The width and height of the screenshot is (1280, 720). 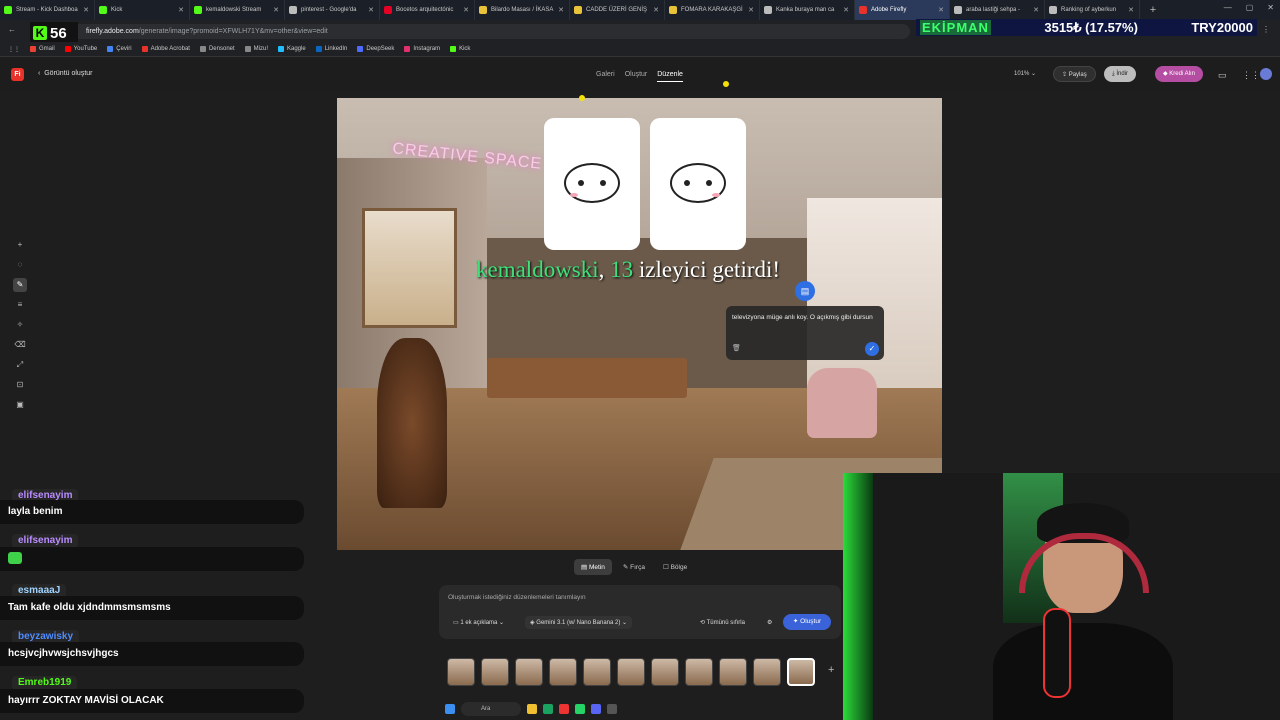 What do you see at coordinates (1091, 27) in the screenshot?
I see `ticker-value: 3515₺ (17.57%)` at bounding box center [1091, 27].